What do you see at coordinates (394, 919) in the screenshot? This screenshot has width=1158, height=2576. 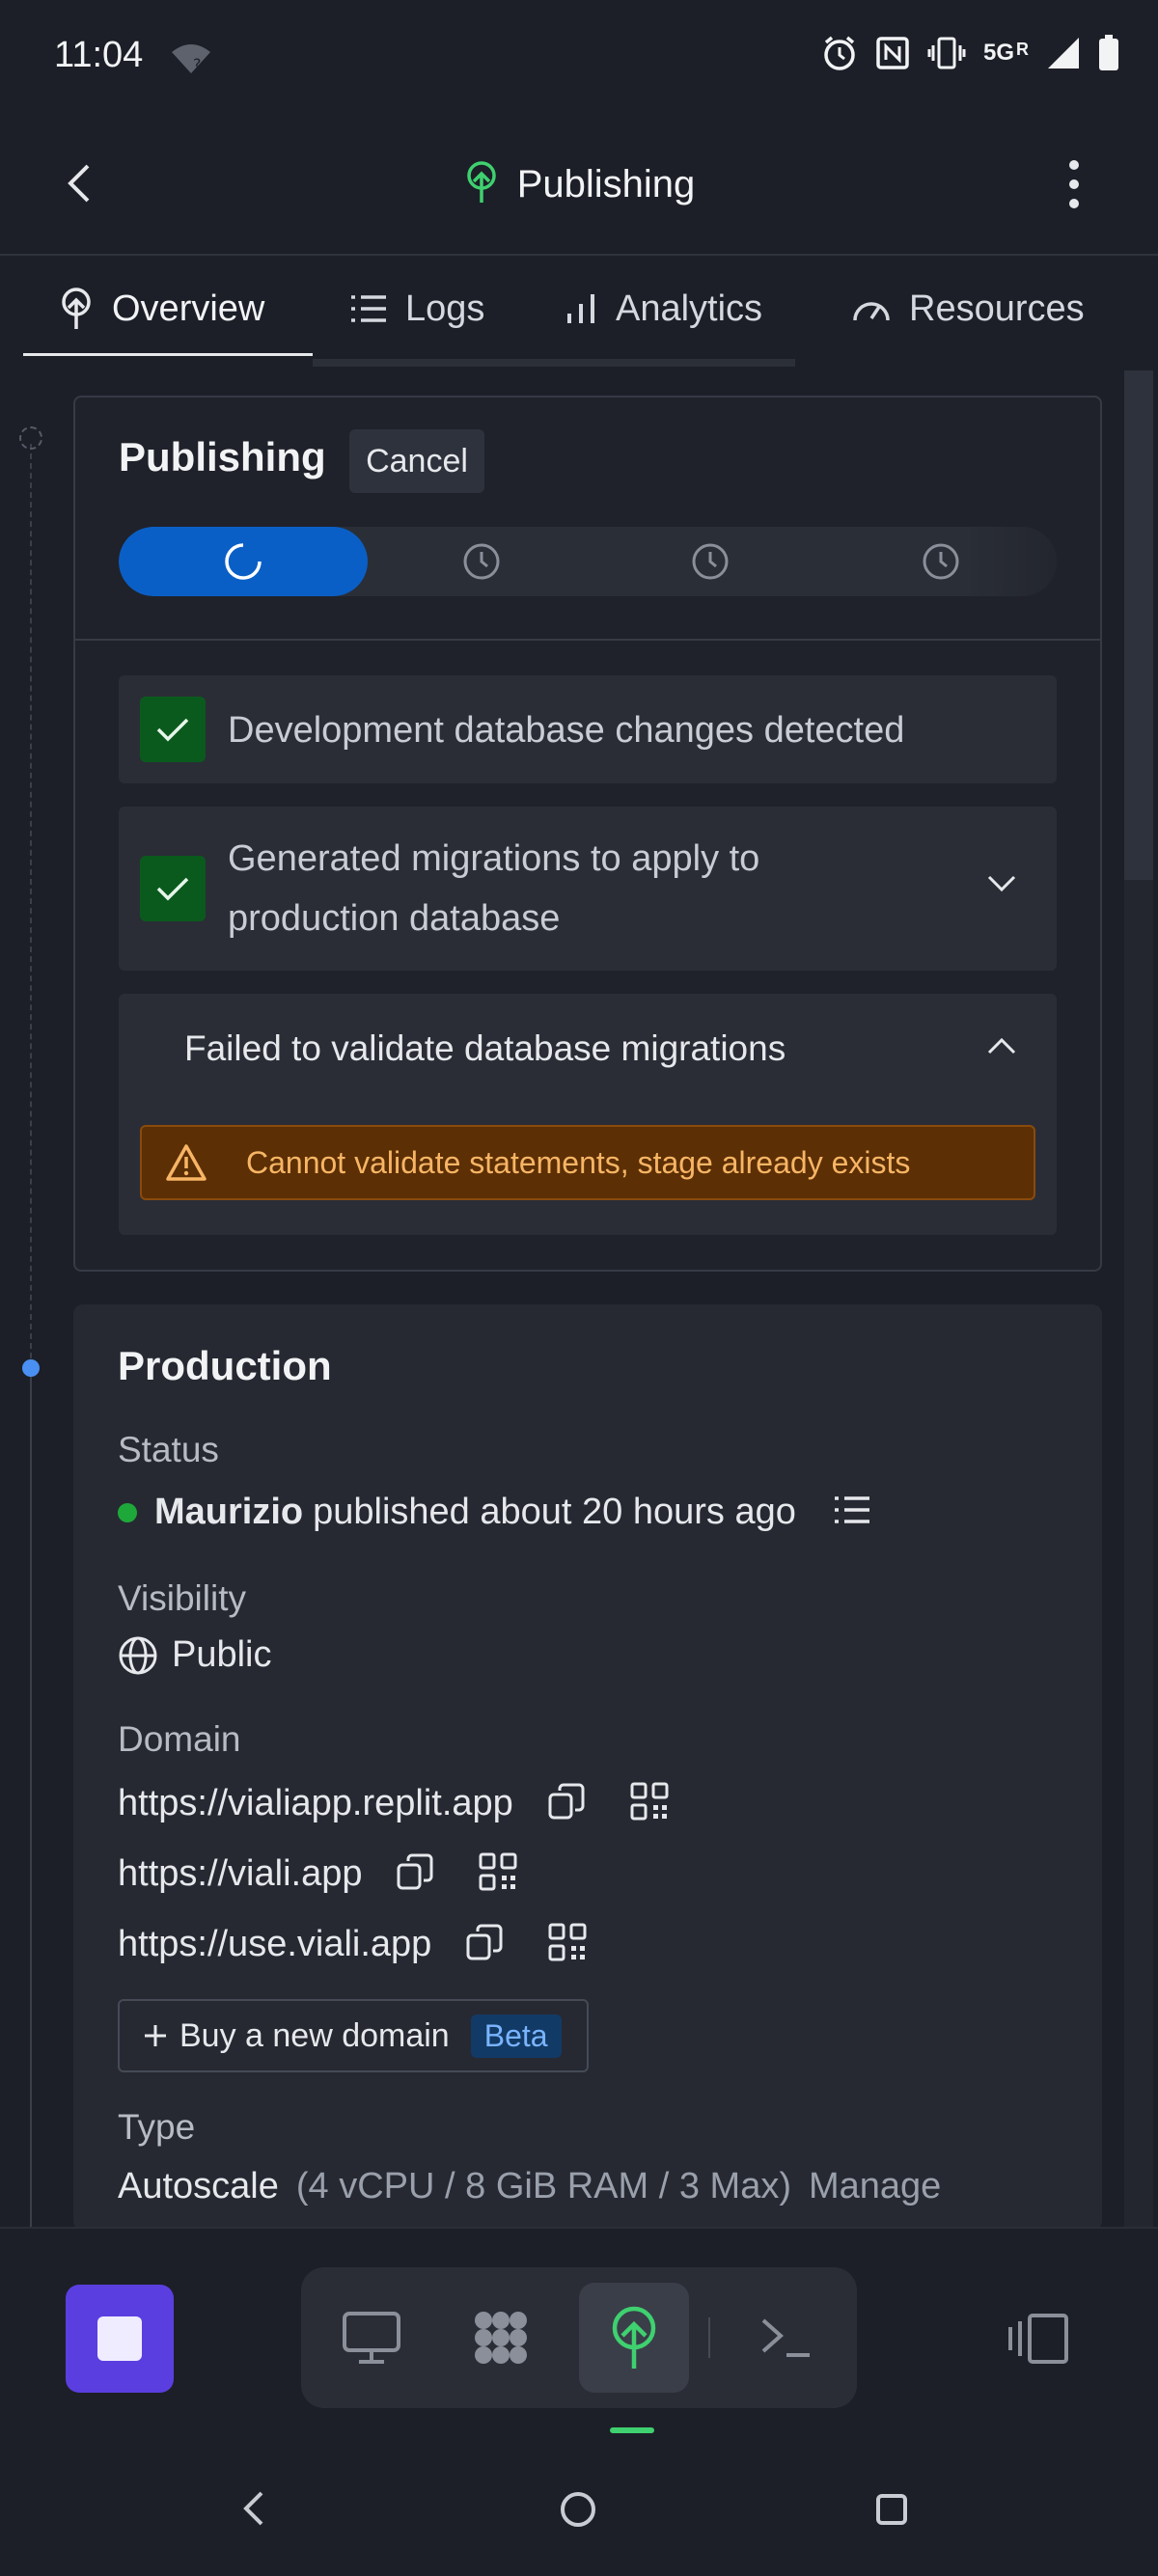 I see `check-row-text-line2: production database` at bounding box center [394, 919].